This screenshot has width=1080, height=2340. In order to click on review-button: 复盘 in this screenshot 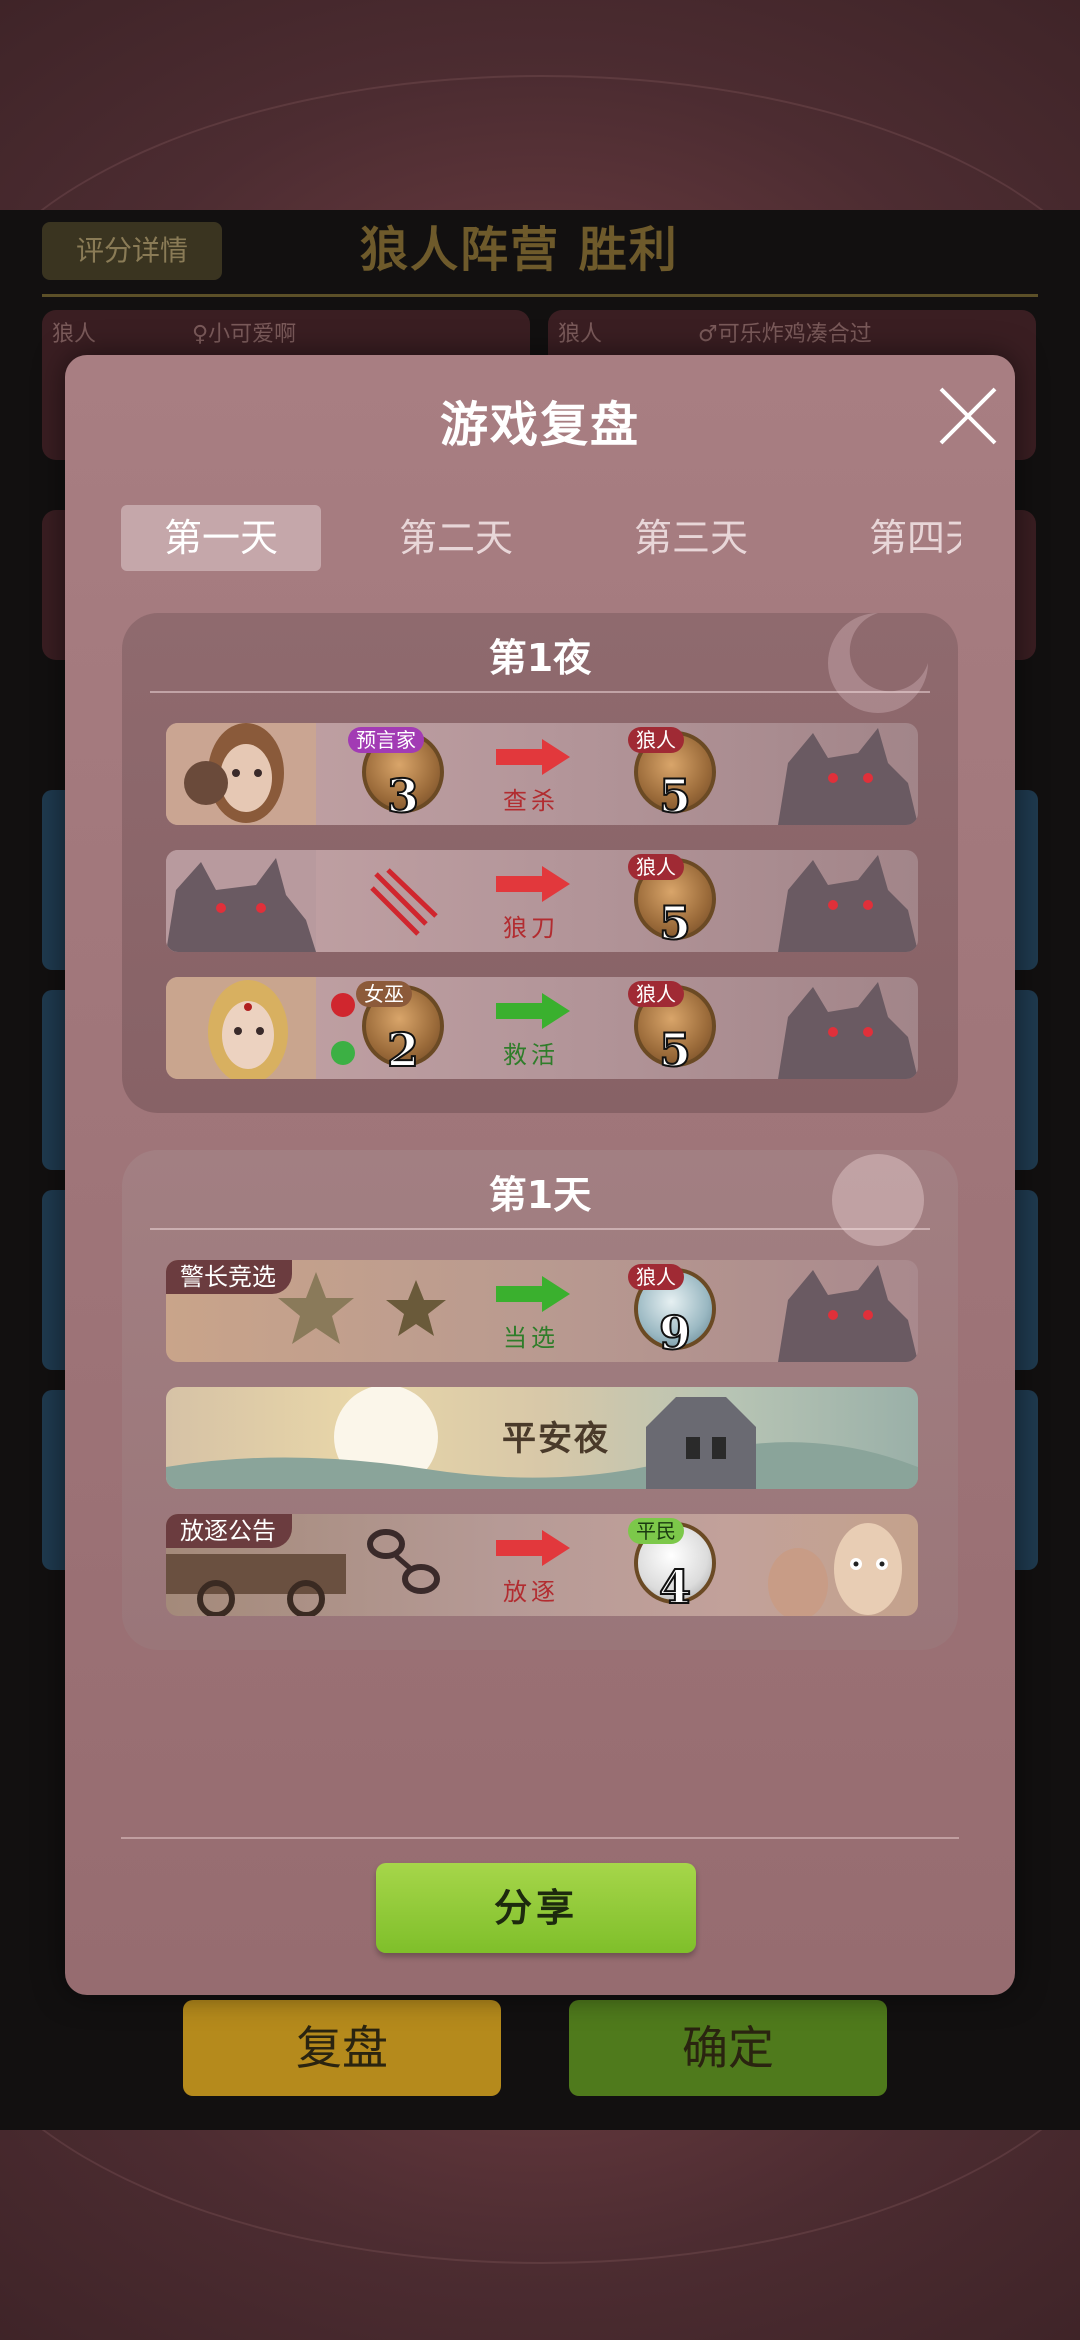, I will do `click(342, 2048)`.